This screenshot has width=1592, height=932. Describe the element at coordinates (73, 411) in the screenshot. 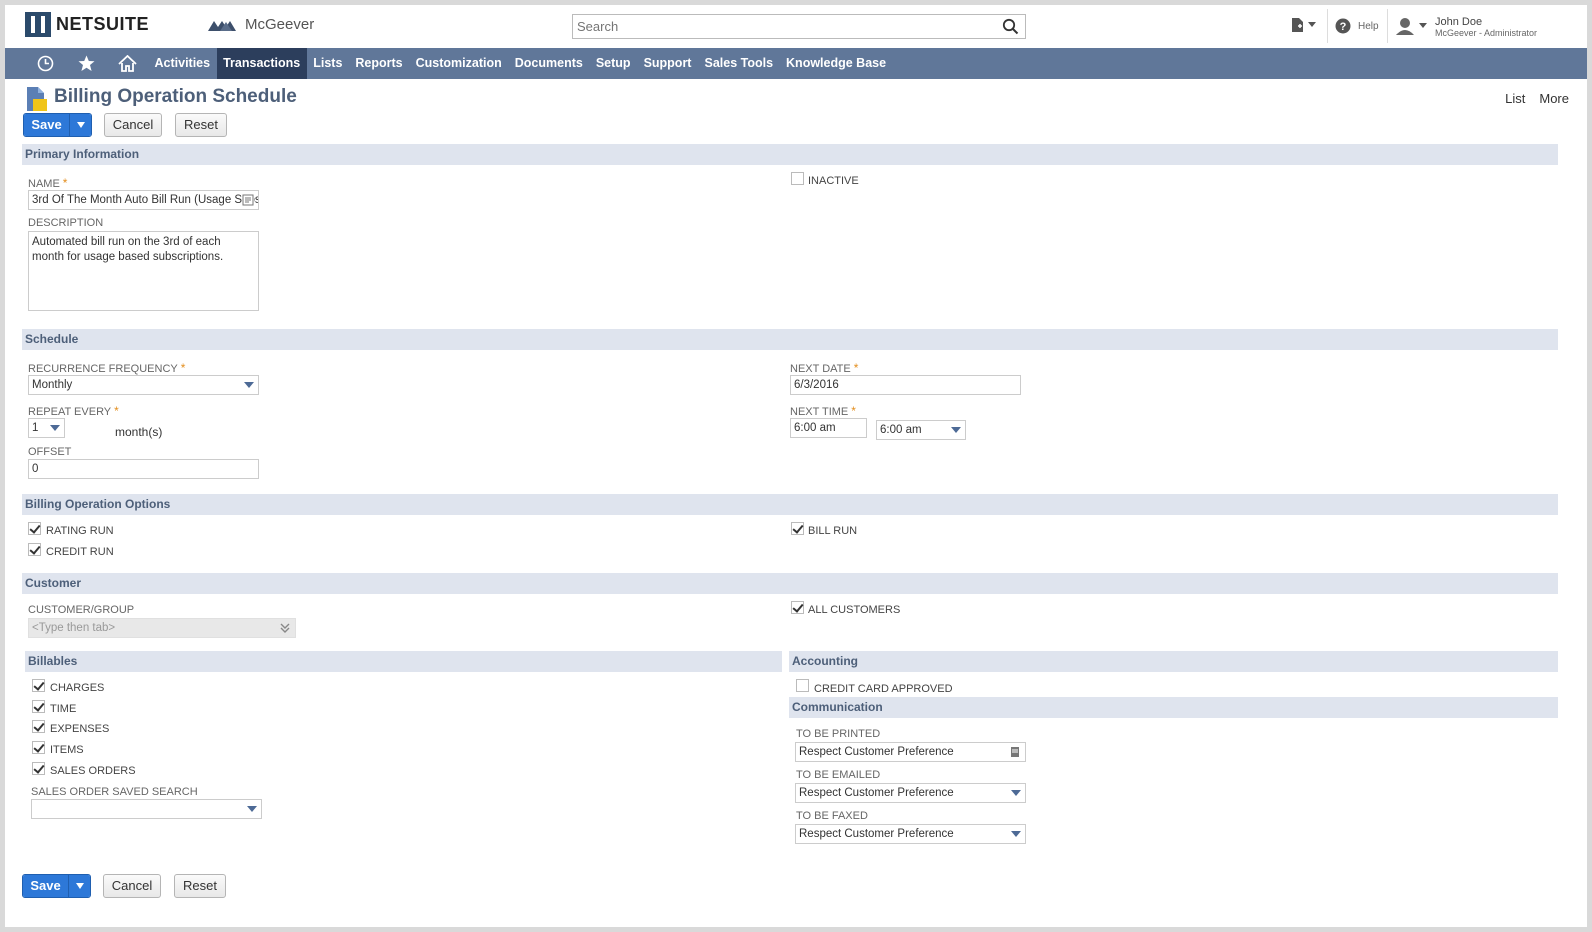

I see `repeat-every-label: REPEAT EVERY *` at that location.